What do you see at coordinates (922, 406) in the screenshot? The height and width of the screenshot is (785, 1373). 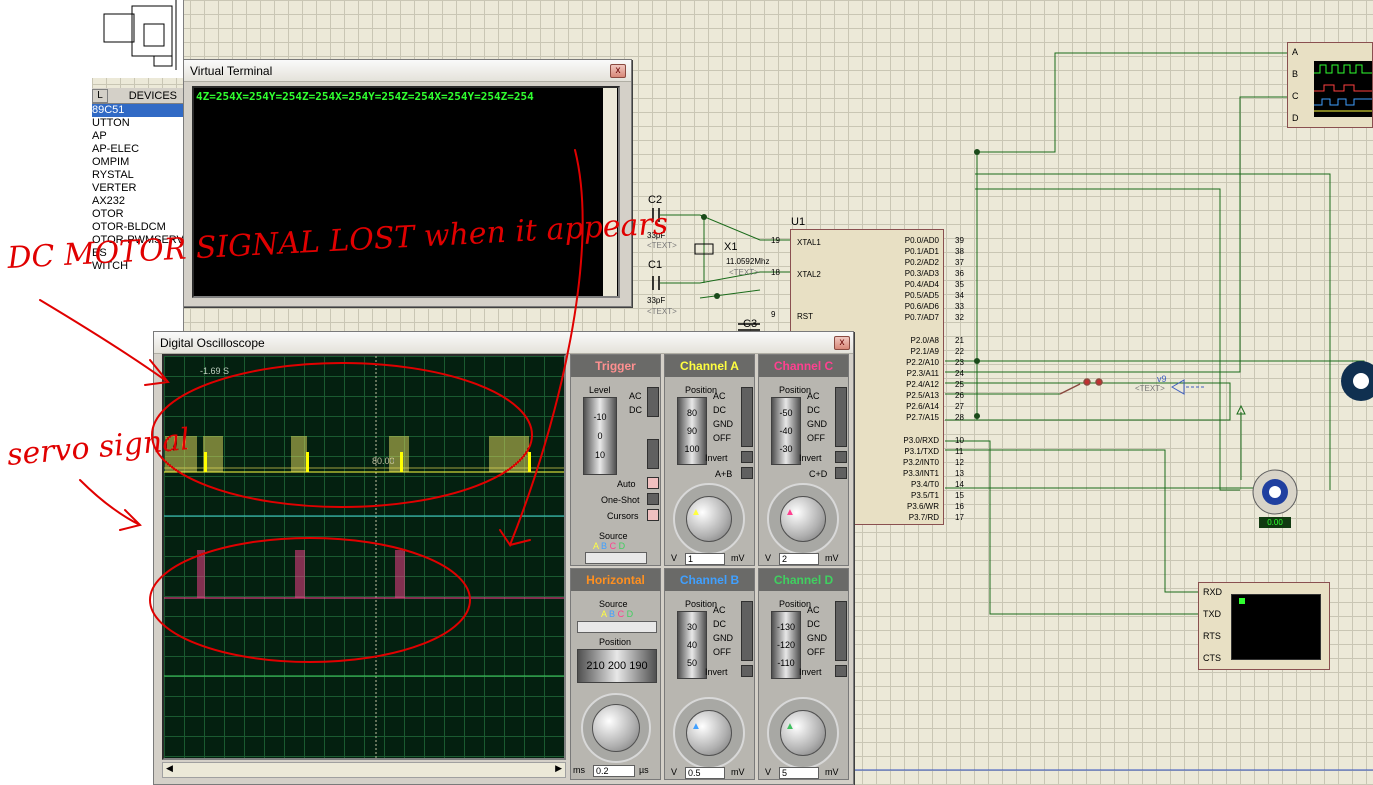 I see `mcu-pin-label: P2.6/A14` at bounding box center [922, 406].